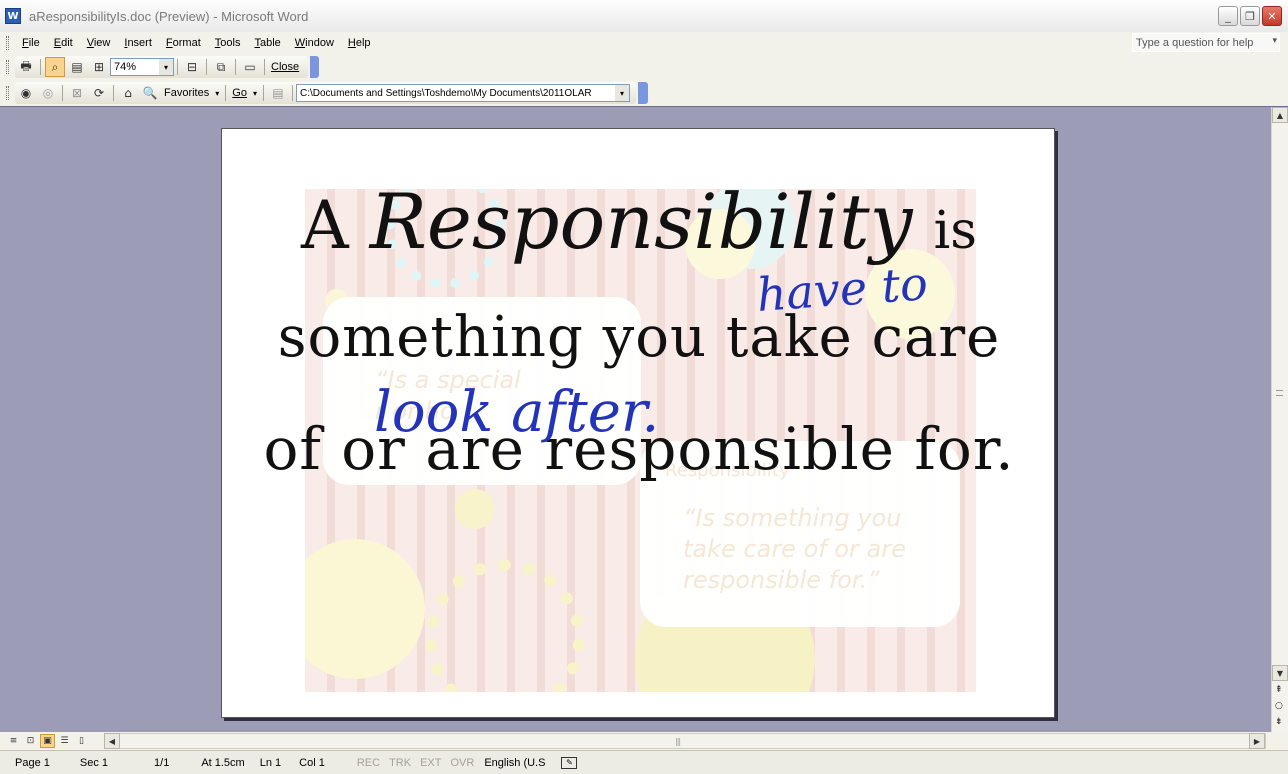  Describe the element at coordinates (426, 763) in the screenshot. I see `status-ext: EXT` at that location.